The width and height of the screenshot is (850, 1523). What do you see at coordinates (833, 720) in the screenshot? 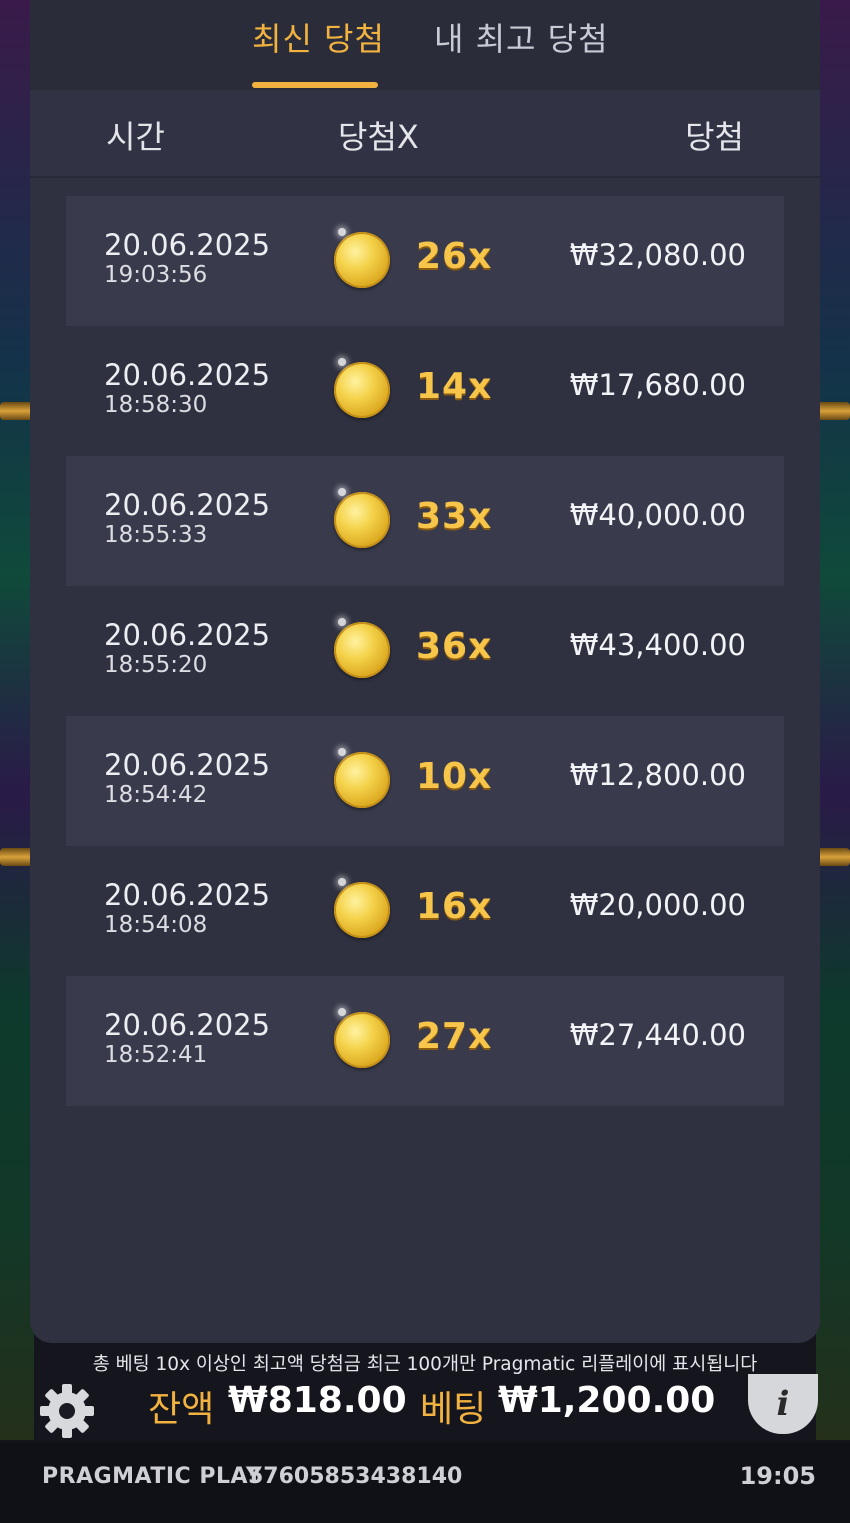
I see `game-background-right` at bounding box center [833, 720].